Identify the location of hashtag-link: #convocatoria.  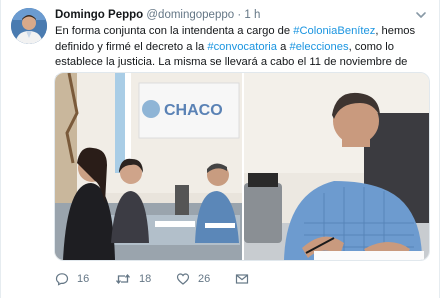
(242, 47).